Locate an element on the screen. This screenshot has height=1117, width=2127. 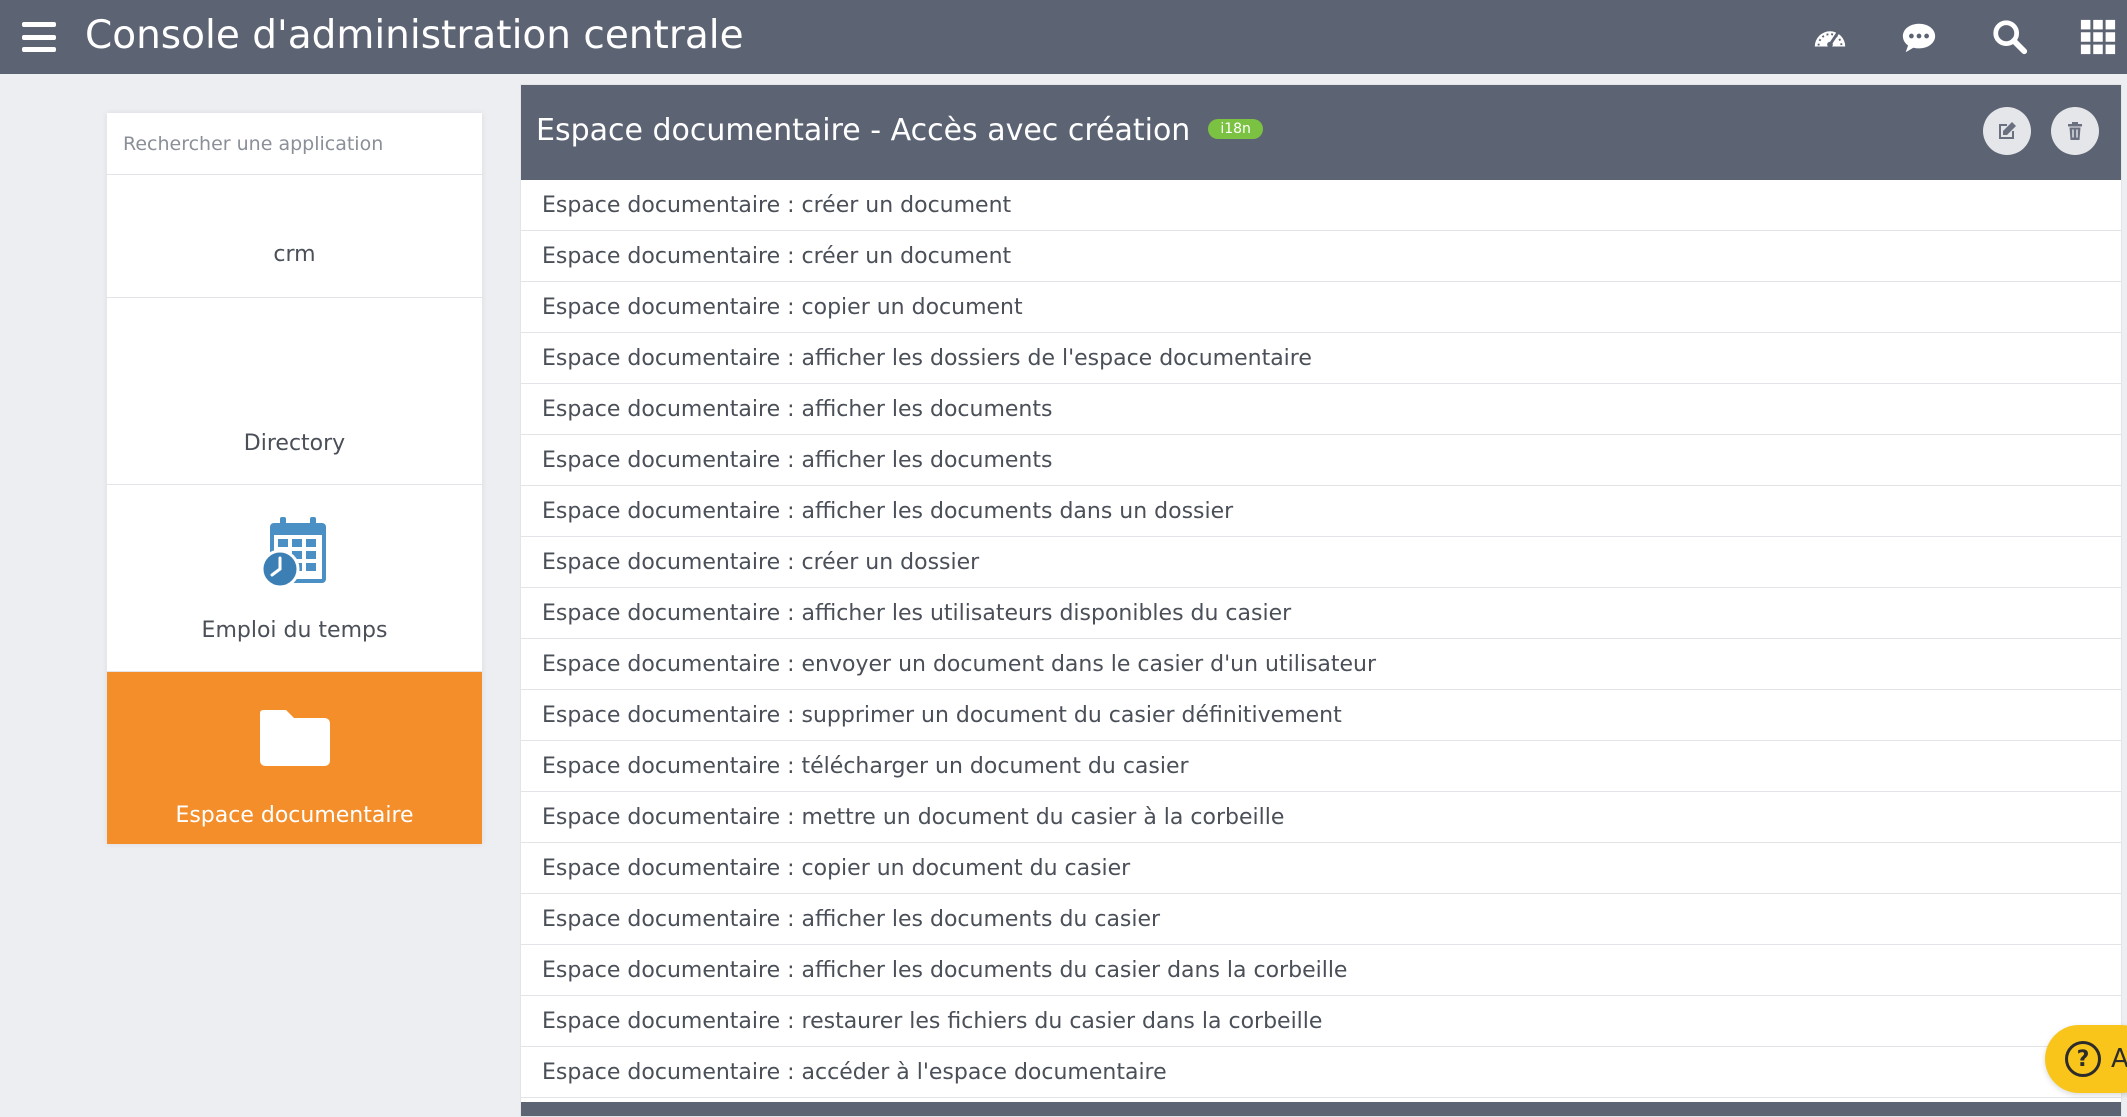
top-bar: Console d'administration centrale is located at coordinates (1063, 37).